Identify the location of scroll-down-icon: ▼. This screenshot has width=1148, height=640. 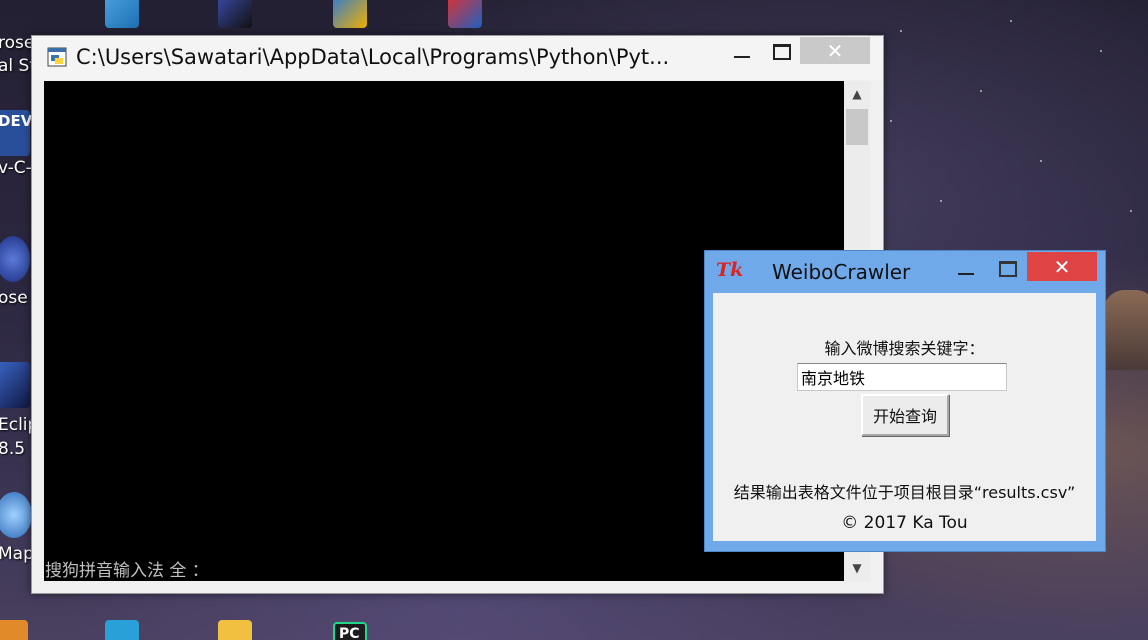
(857, 568).